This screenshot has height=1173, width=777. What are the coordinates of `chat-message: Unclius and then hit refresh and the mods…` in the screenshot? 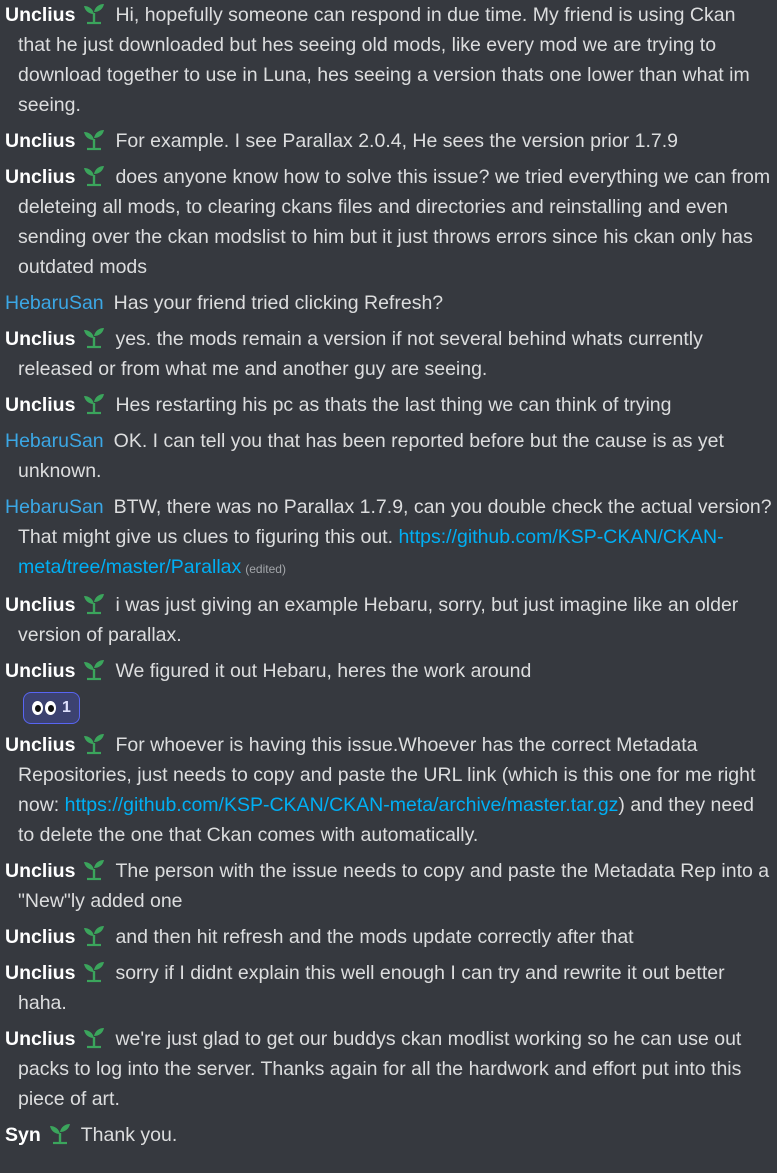 It's located at (391, 937).